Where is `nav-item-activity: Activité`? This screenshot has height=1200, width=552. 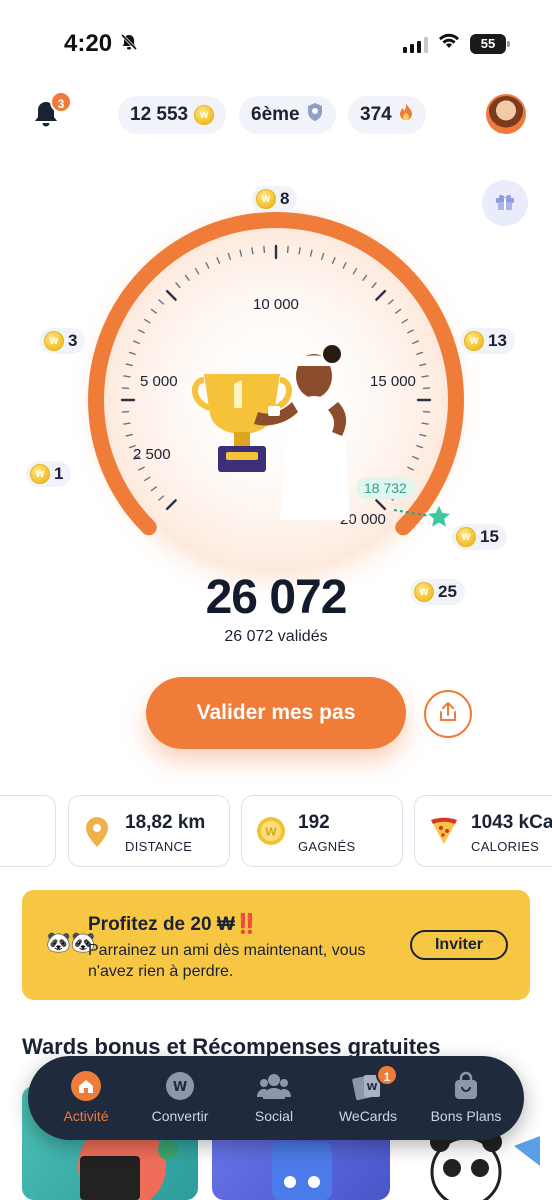
nav-item-activity: Activité is located at coordinates (86, 1097).